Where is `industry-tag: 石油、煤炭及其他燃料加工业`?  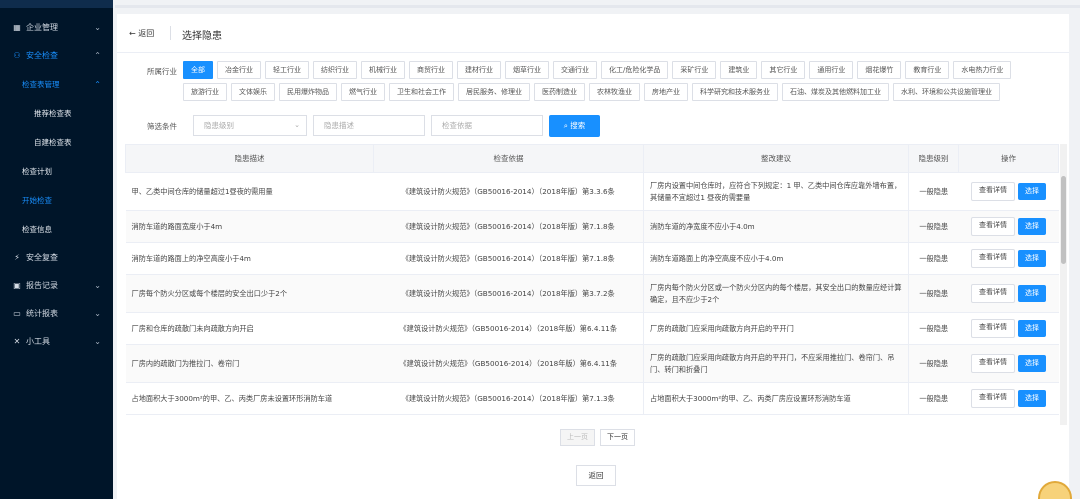
industry-tag: 石油、煤炭及其他燃料加工业 is located at coordinates (835, 92).